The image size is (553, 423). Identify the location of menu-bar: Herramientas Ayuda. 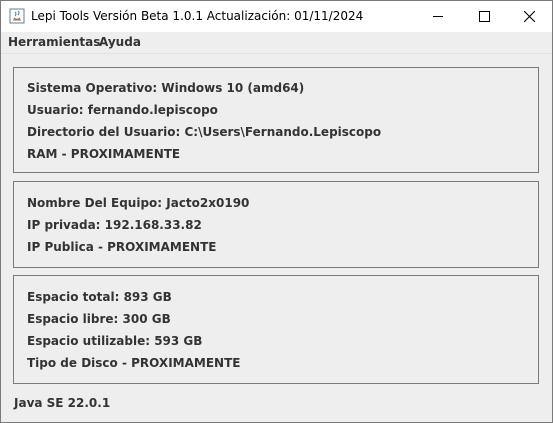
(276, 43).